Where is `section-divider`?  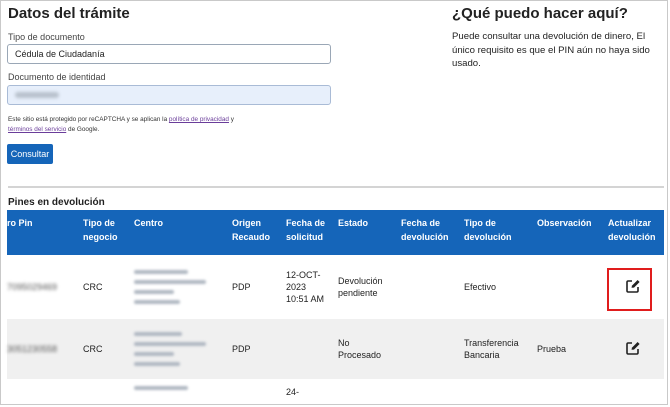
section-divider is located at coordinates (336, 187).